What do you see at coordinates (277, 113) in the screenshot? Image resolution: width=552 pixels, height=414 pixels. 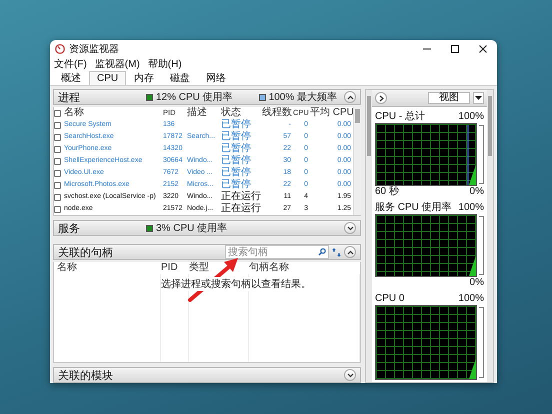 I see `column-header: 线程数` at bounding box center [277, 113].